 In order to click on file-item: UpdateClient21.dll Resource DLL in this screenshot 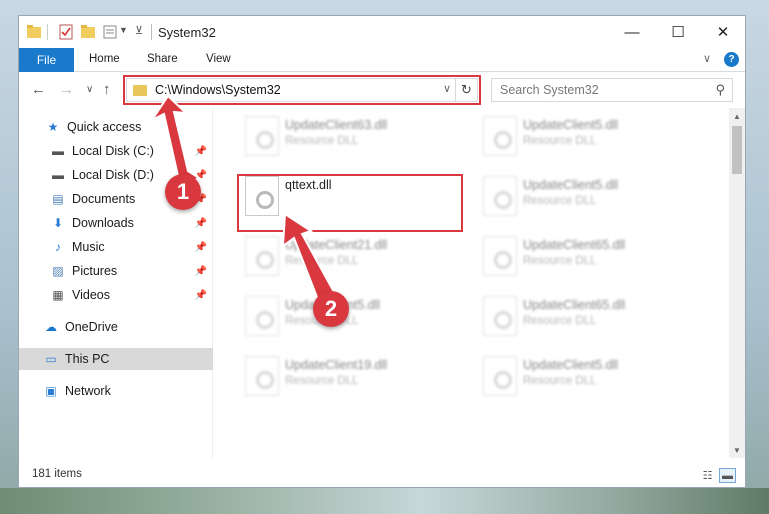, I will do `click(352, 255)`.